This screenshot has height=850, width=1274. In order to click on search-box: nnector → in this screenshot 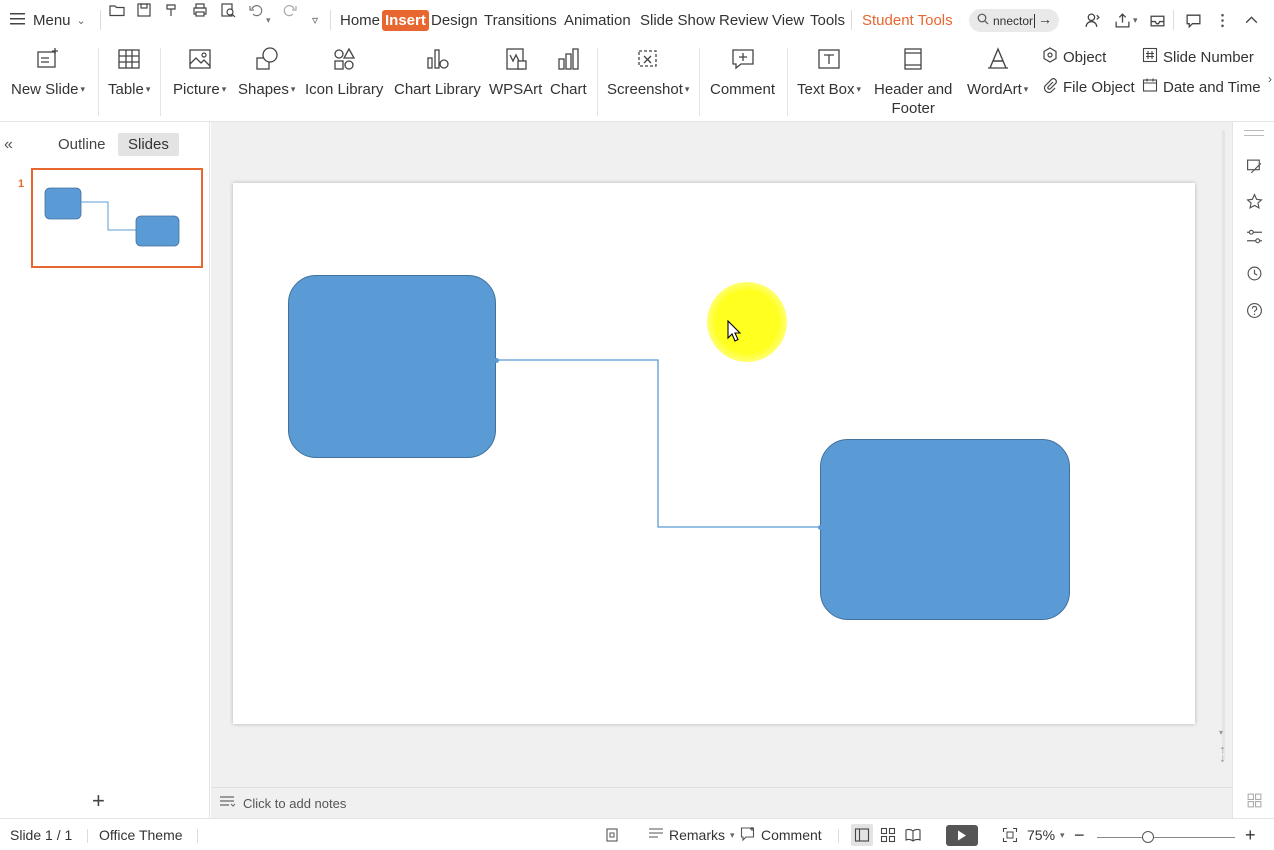, I will do `click(1014, 20)`.